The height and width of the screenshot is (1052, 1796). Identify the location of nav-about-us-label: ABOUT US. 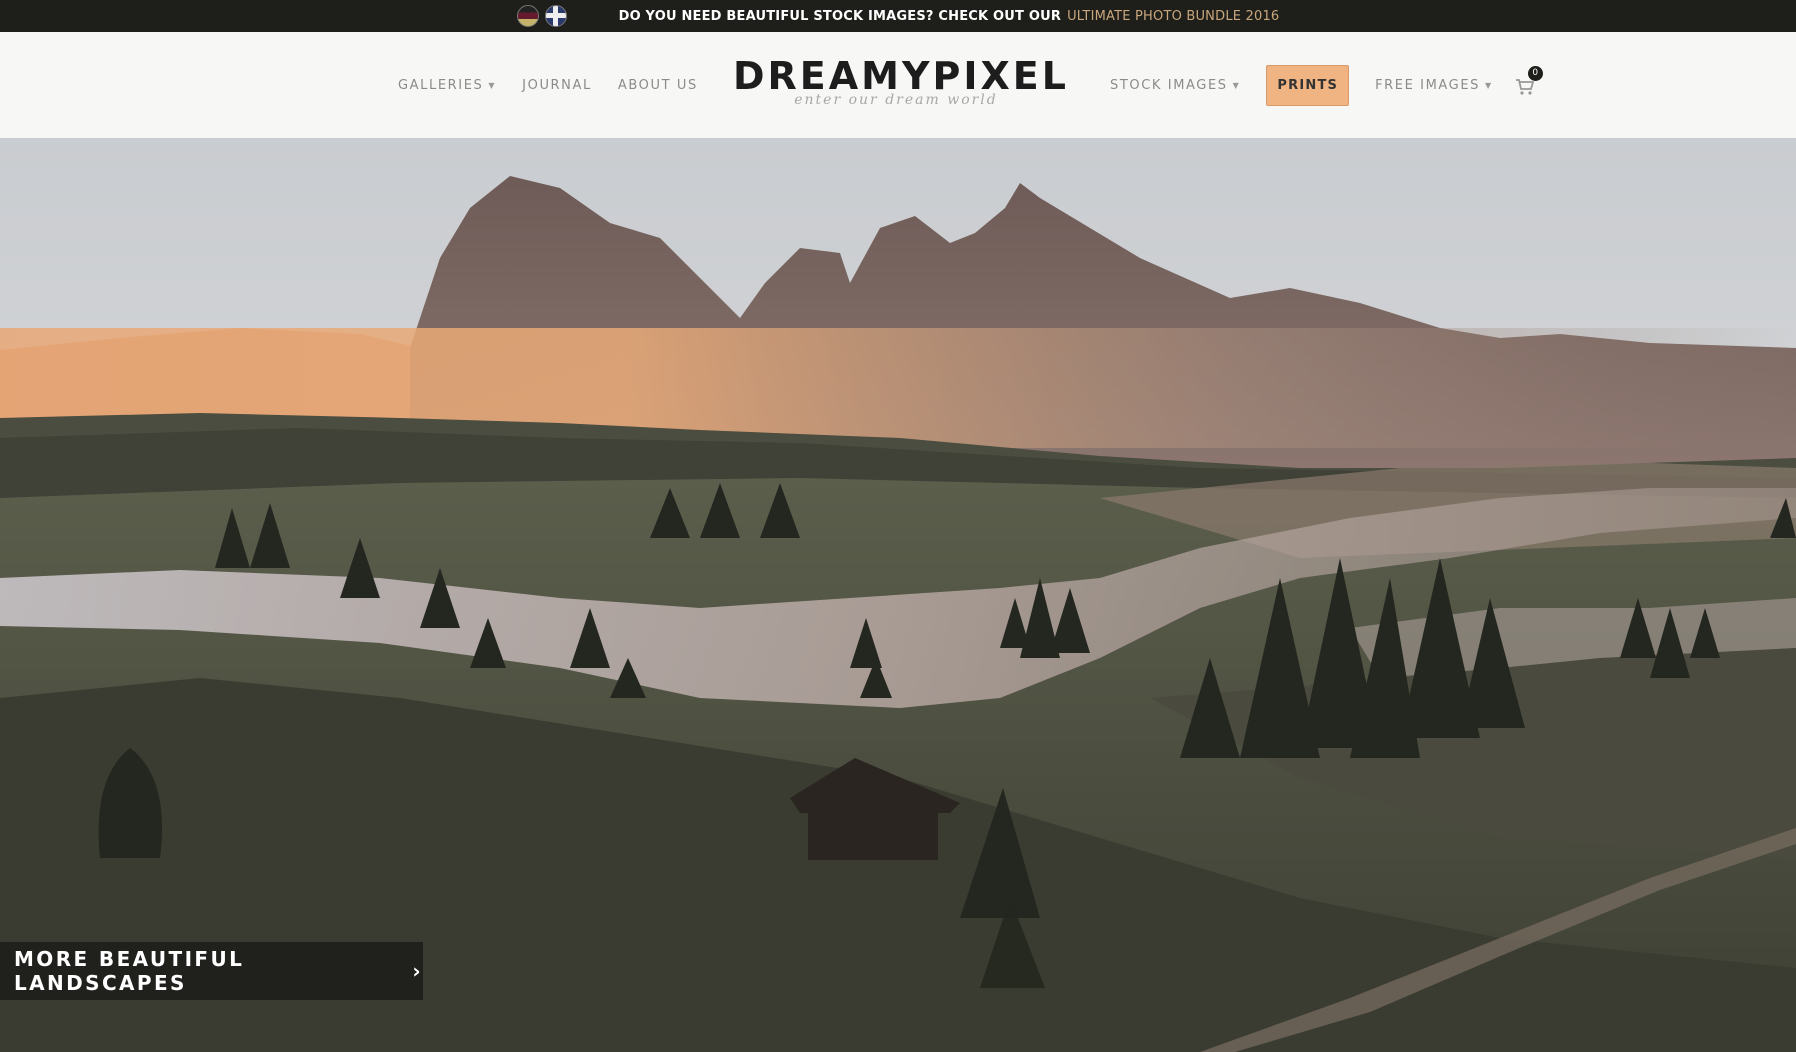
(657, 85).